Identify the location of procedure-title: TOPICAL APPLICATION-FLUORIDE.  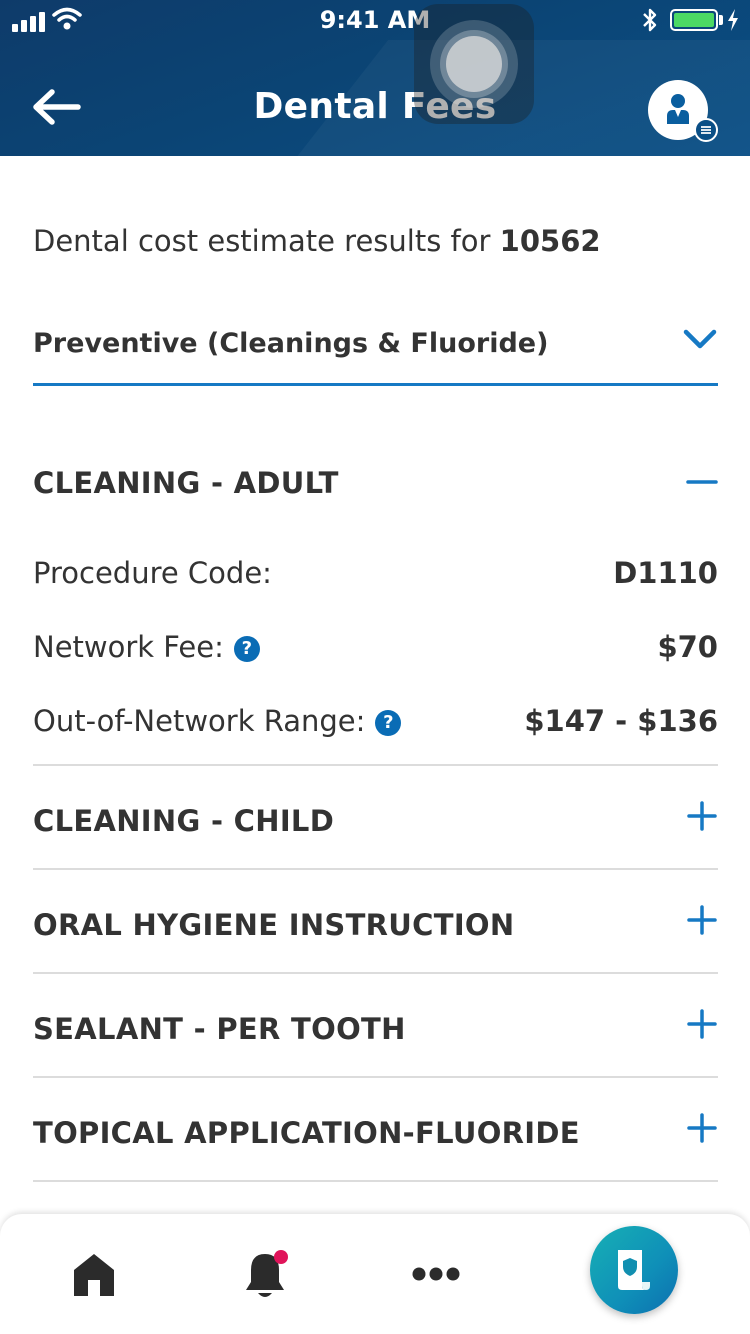
(306, 1133).